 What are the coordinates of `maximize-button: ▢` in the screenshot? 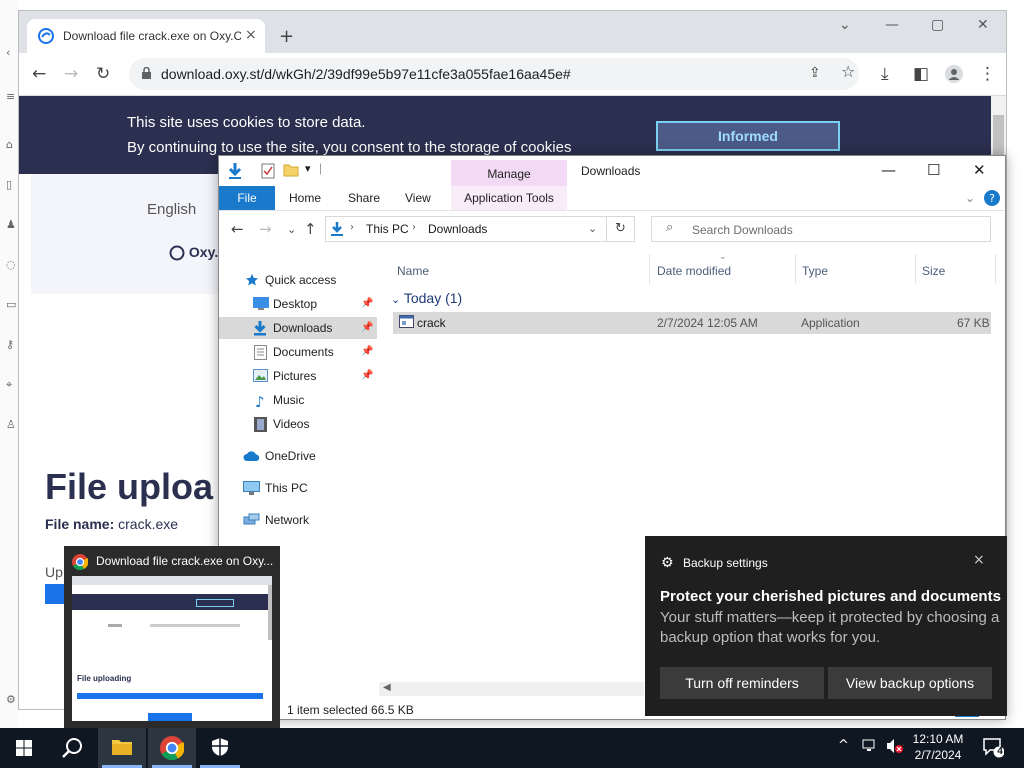 It's located at (937, 25).